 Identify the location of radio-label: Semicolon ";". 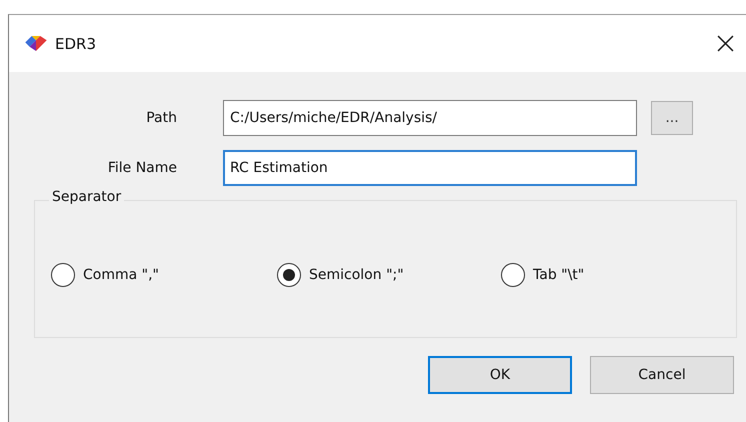
(356, 275).